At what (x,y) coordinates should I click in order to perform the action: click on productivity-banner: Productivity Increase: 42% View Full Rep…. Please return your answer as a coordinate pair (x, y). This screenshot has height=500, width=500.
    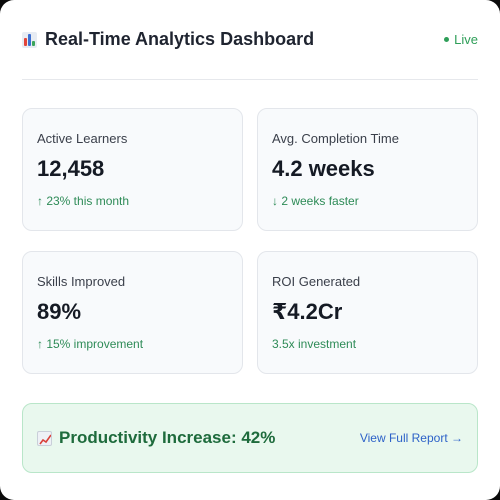
    Looking at the image, I should click on (250, 438).